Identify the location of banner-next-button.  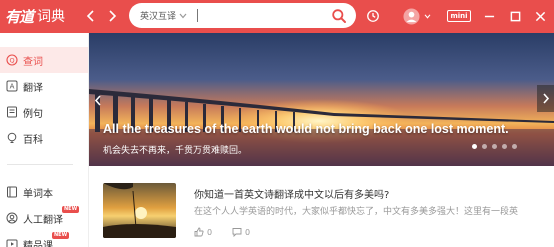
(545, 98).